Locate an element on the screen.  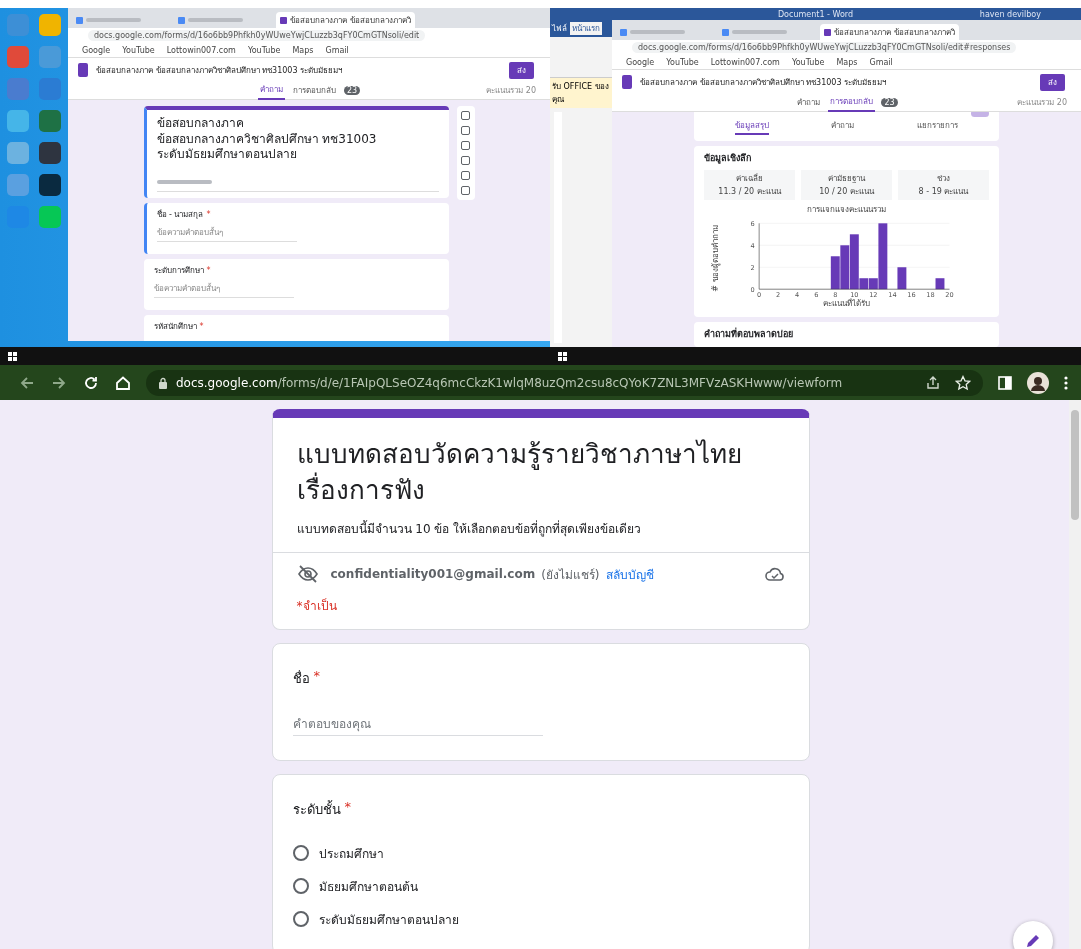
question-title: ชื่อ is located at coordinates (301, 678).